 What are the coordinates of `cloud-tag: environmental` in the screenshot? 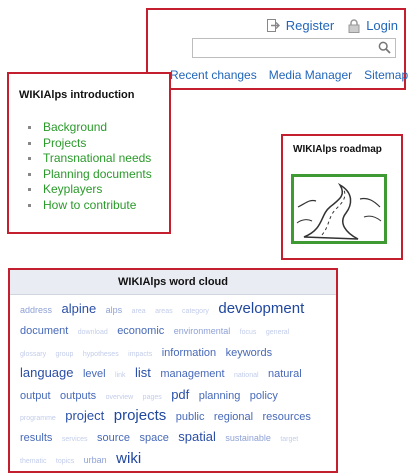 It's located at (202, 331).